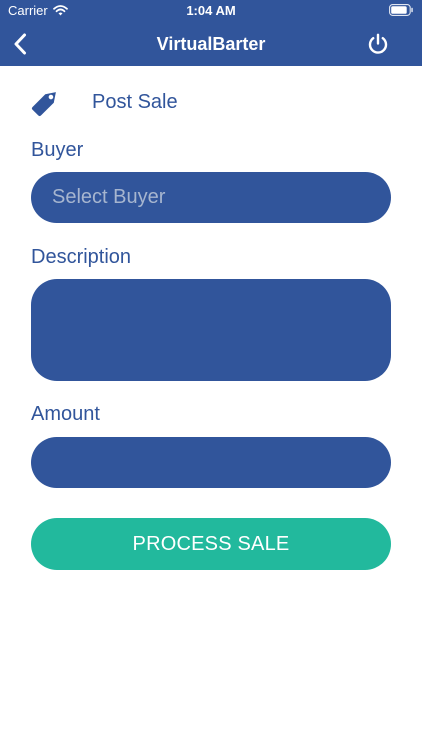  What do you see at coordinates (135, 101) in the screenshot?
I see `page-title: Post Sale` at bounding box center [135, 101].